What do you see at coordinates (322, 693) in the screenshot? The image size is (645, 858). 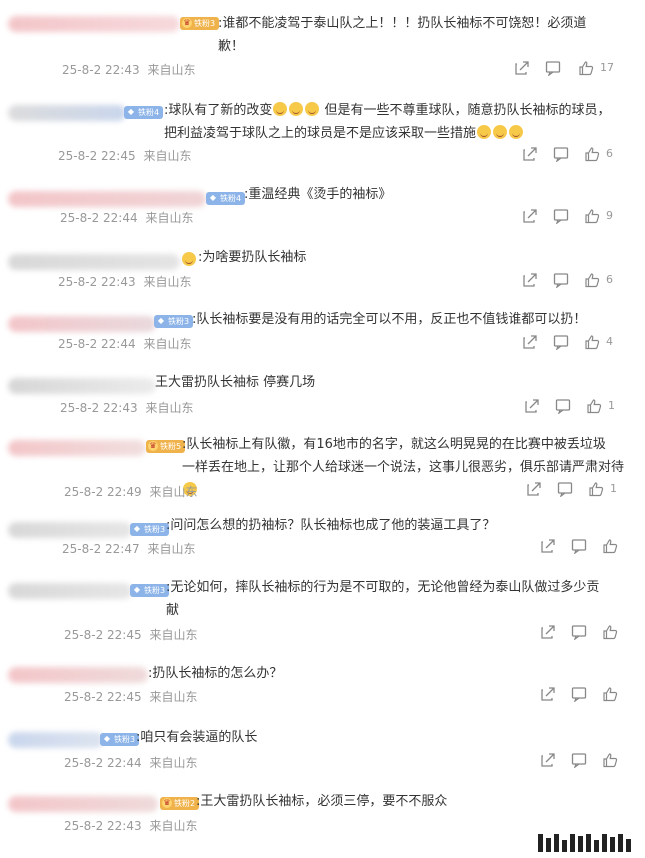 I see `comment-item: :扔队长袖标的怎么办？ 25-8-2 22:45 来自山东` at bounding box center [322, 693].